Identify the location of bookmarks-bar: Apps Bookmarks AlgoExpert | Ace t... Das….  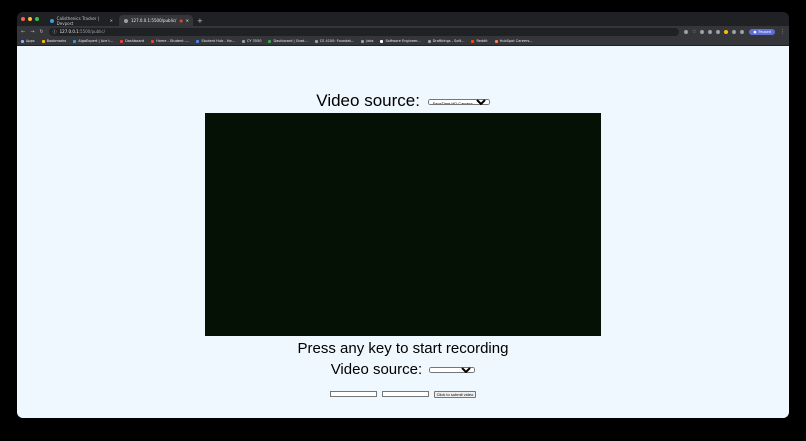
(403, 41).